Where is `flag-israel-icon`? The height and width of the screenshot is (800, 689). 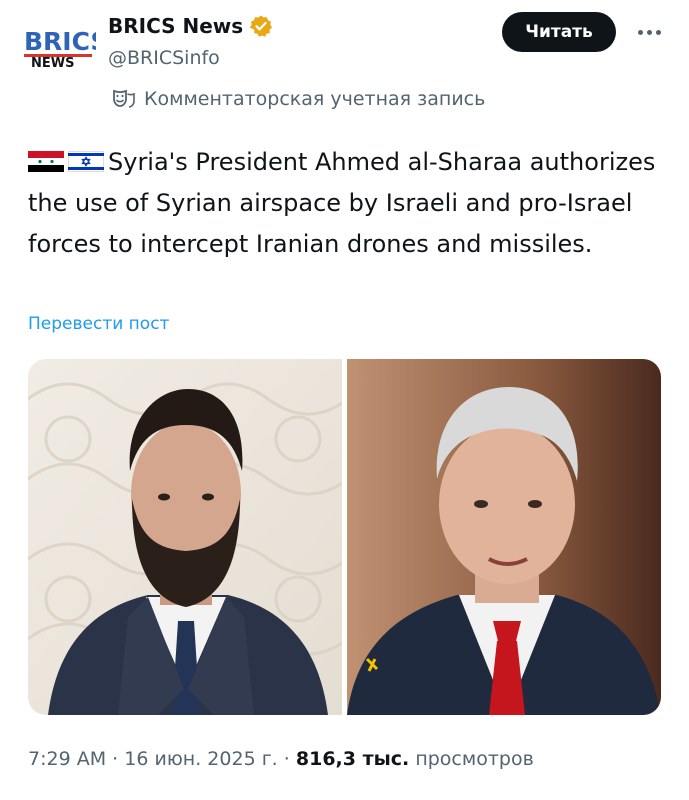 flag-israel-icon is located at coordinates (86, 161).